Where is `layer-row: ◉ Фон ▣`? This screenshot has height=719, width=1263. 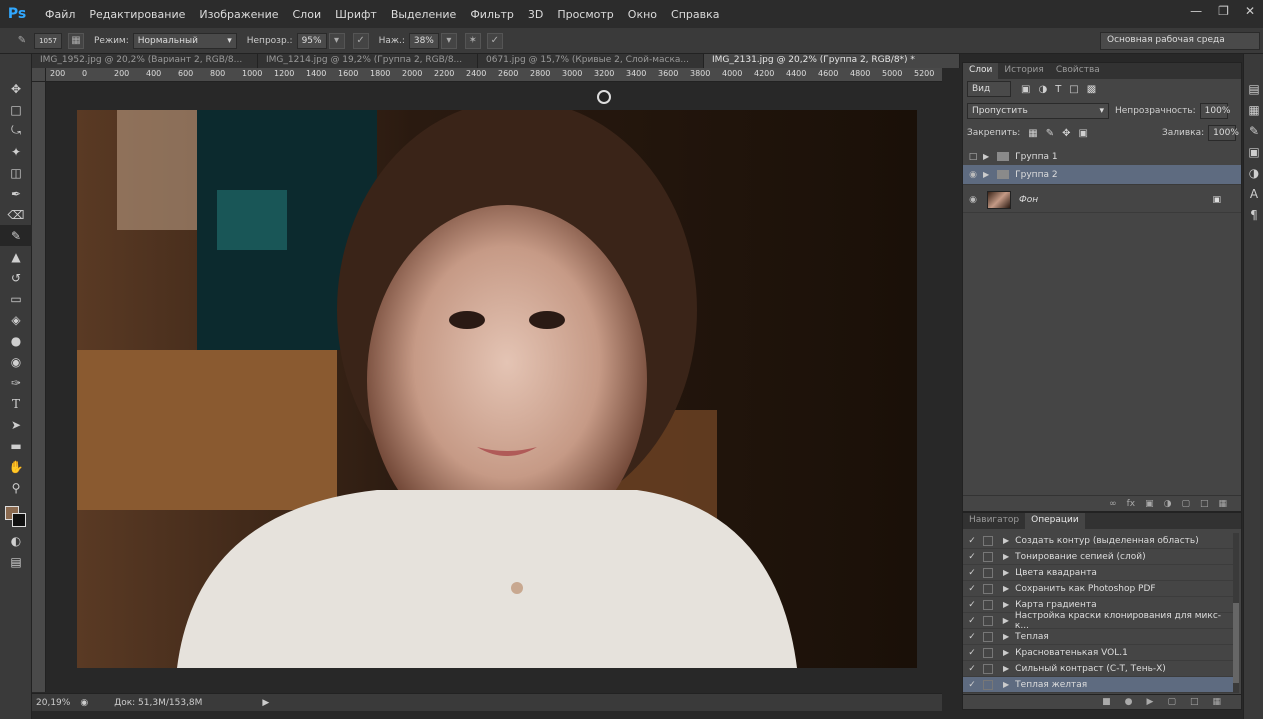
layer-row: ◉ Фон ▣ is located at coordinates (1102, 200).